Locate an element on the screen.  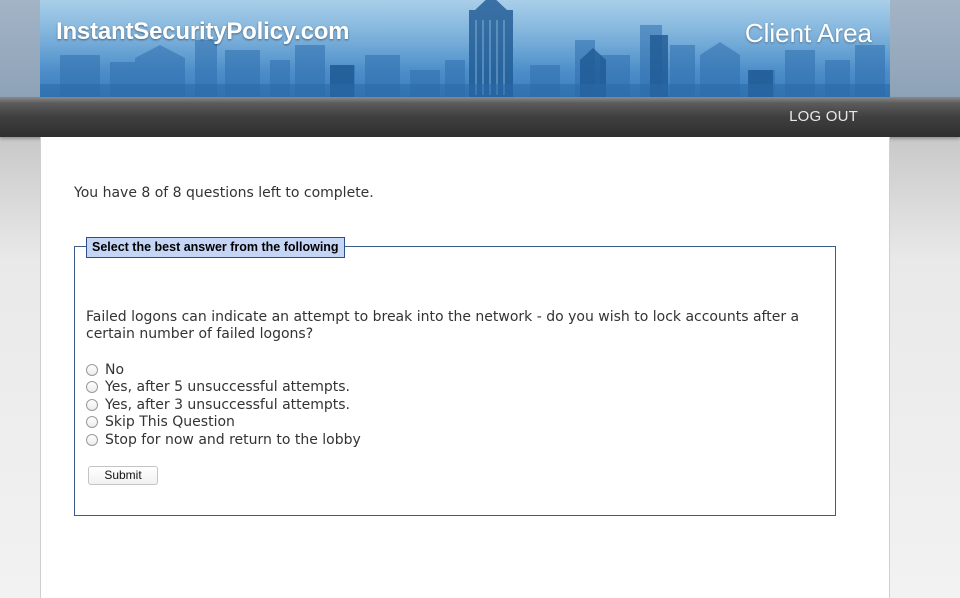
header-banner: InstantSecurityPolicy.com Client Area is located at coordinates (465, 48).